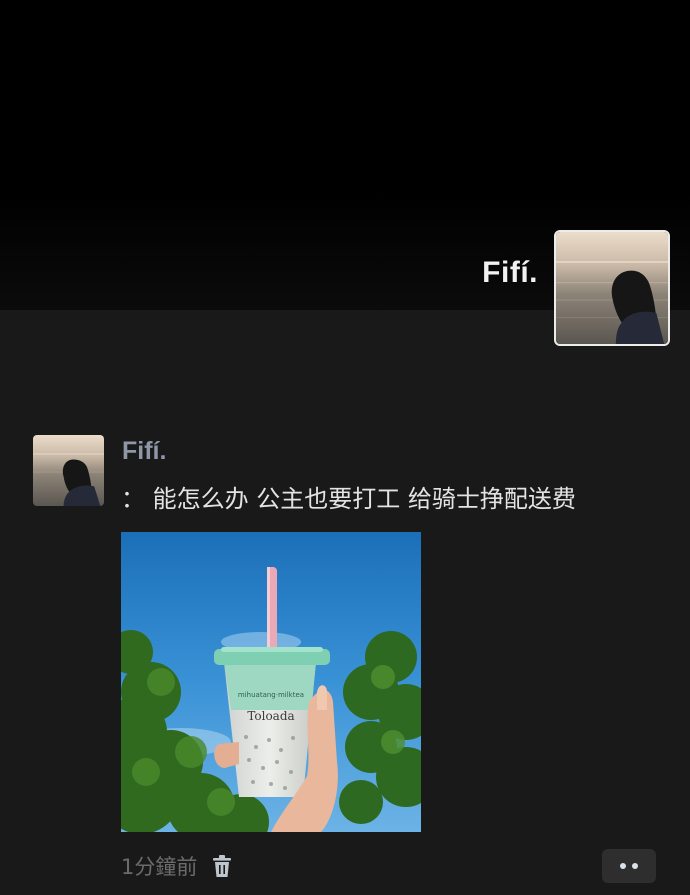 This screenshot has width=690, height=895. What do you see at coordinates (510, 273) in the screenshot?
I see `profile-name: Fifí.` at bounding box center [510, 273].